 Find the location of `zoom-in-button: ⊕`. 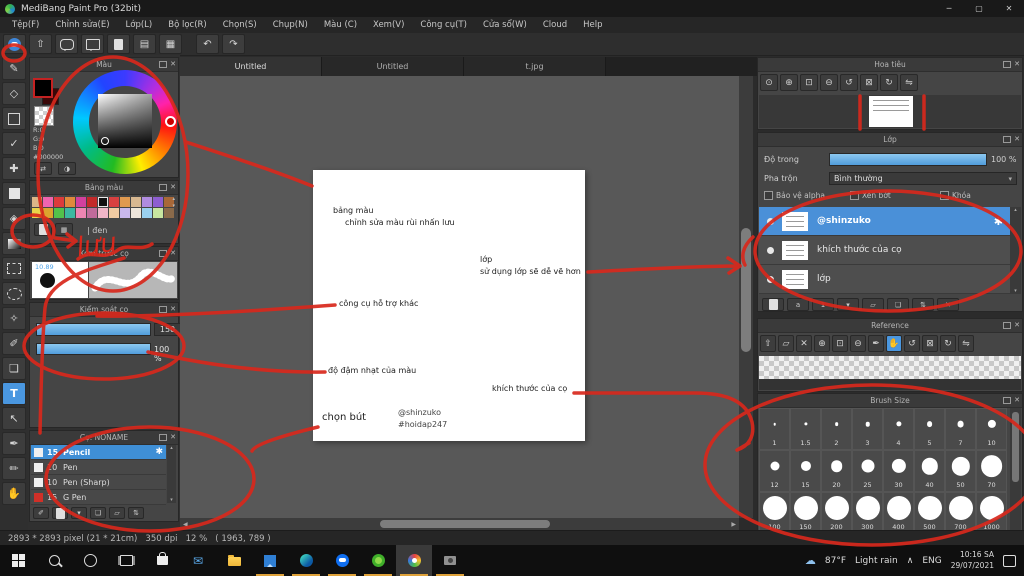

zoom-in-button: ⊕ is located at coordinates (789, 82).